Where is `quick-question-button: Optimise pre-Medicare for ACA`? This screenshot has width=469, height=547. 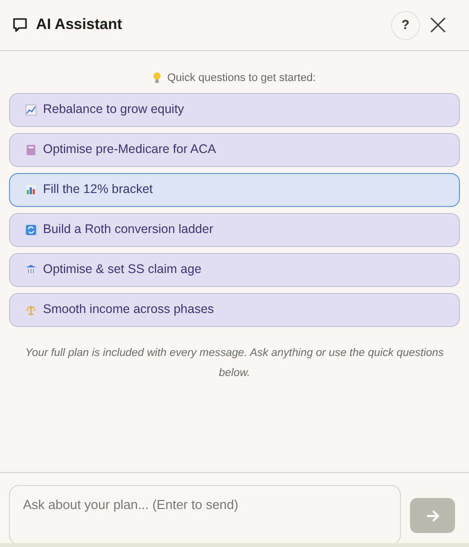 quick-question-button: Optimise pre-Medicare for ACA is located at coordinates (234, 149).